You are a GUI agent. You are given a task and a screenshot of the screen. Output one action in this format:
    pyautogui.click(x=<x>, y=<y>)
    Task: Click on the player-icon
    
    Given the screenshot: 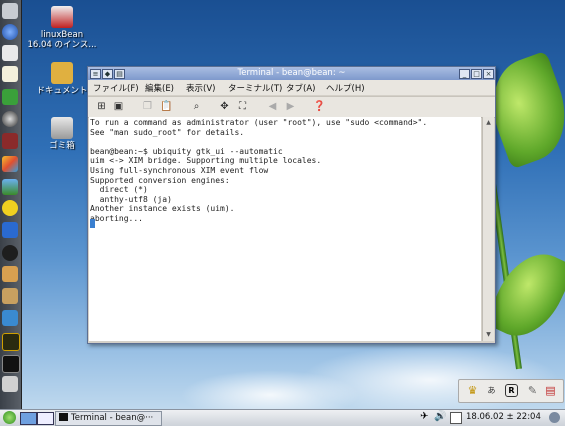 What is the action you would take?
    pyautogui.click(x=10, y=141)
    